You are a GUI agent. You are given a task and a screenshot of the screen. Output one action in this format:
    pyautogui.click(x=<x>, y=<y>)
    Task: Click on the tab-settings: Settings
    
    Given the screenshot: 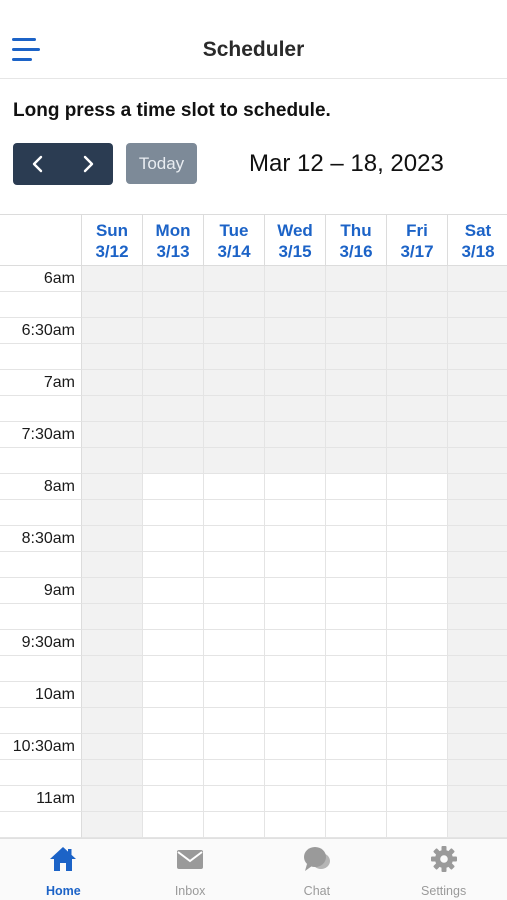 What is the action you would take?
    pyautogui.click(x=443, y=869)
    